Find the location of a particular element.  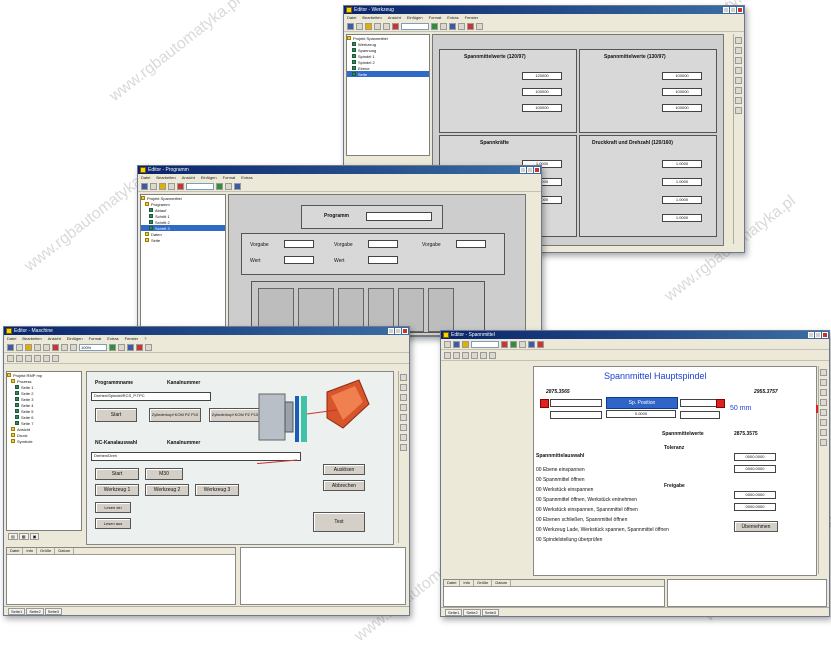

zylinderkopf-button-2: Zylinderkopf KOM PZ P10 is located at coordinates (235, 415).